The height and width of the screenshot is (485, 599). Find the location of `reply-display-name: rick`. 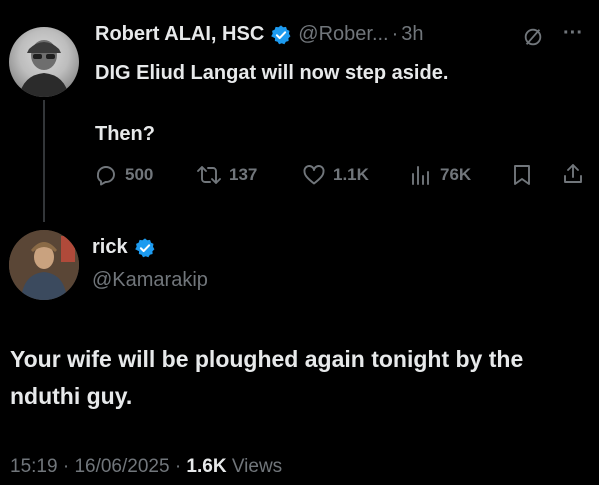

reply-display-name: rick is located at coordinates (110, 247).